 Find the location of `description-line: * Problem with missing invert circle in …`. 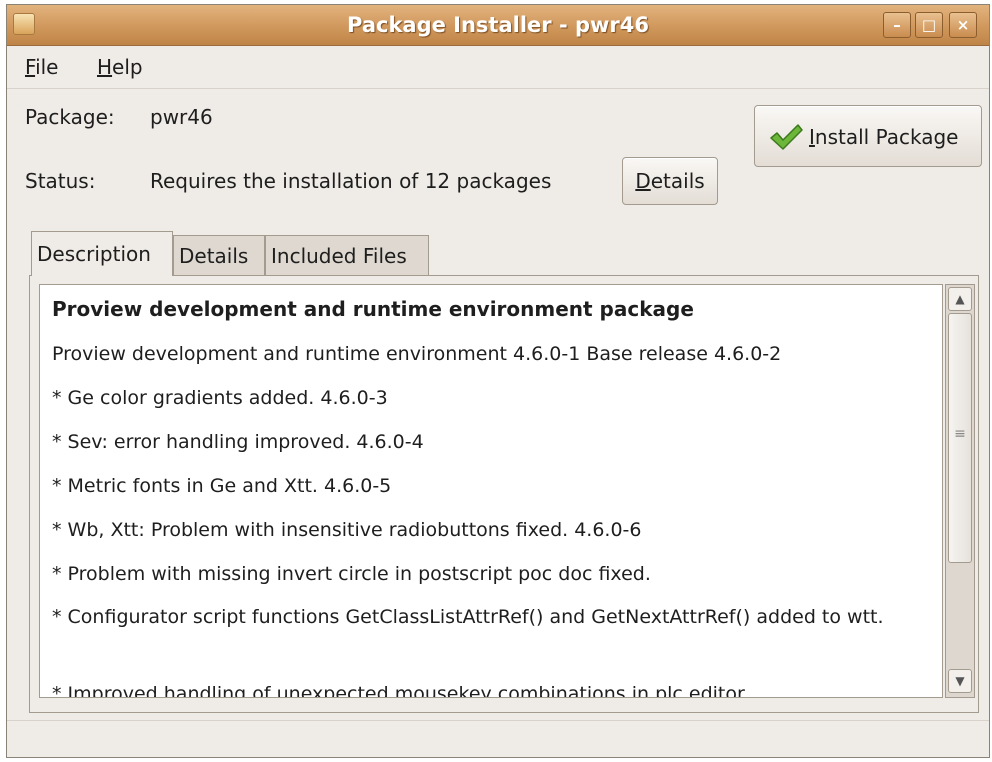

description-line: * Problem with missing invert circle in … is located at coordinates (351, 574).